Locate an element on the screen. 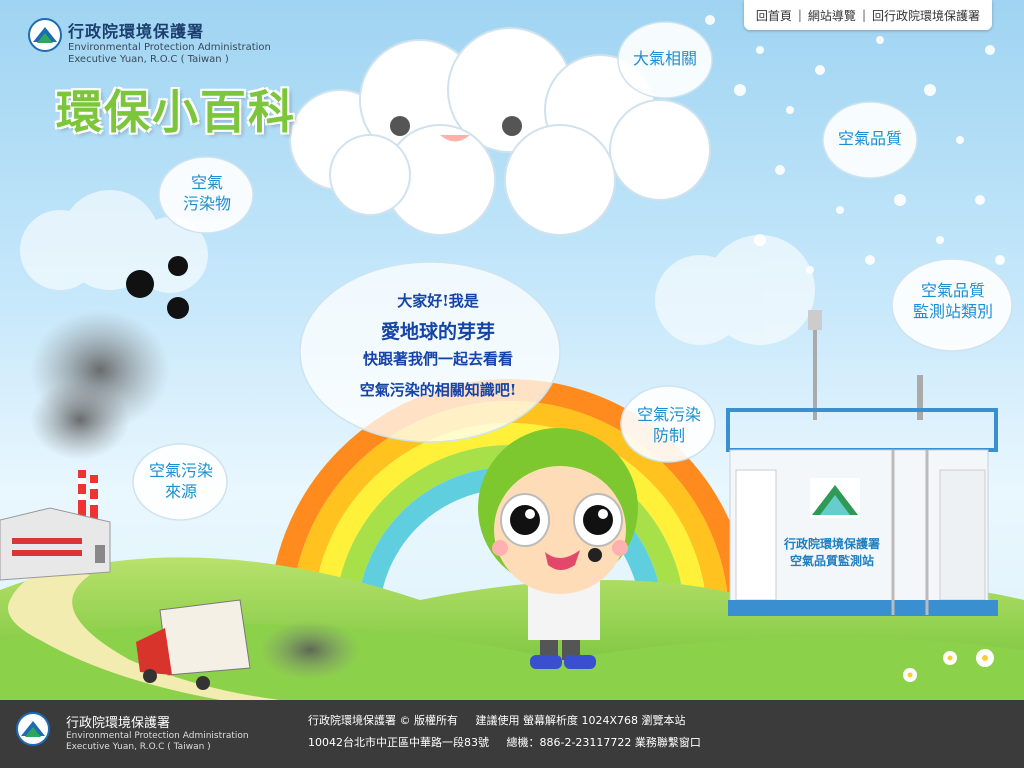 Image resolution: width=1024 pixels, height=768 pixels. intro-speech: 大家好!我是 愛地球的芽芽 快跟著我們一起去看看 空氣污染的相關知識吧! is located at coordinates (438, 345).